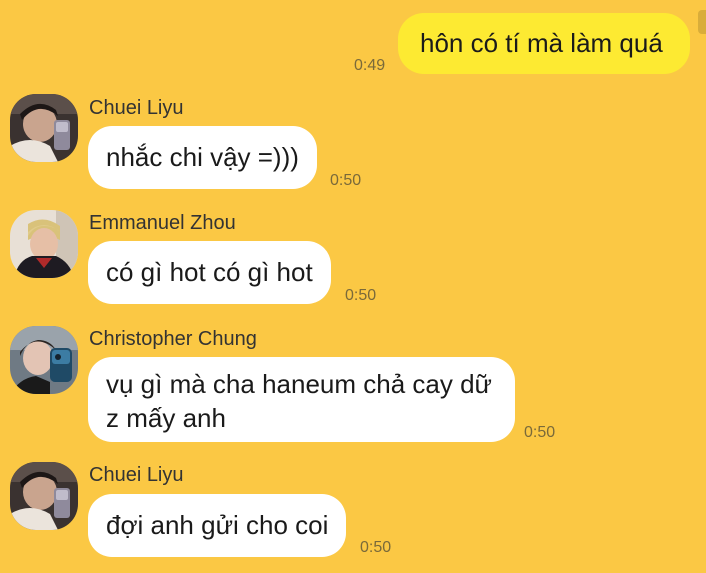 This screenshot has width=706, height=573. Describe the element at coordinates (370, 65) in the screenshot. I see `message-time: 0:49` at that location.